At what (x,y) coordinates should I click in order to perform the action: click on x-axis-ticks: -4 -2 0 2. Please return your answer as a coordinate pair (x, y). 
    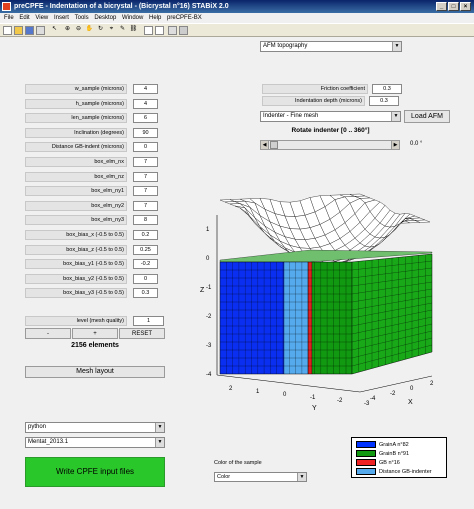
    Looking at the image, I should click on (402, 391).